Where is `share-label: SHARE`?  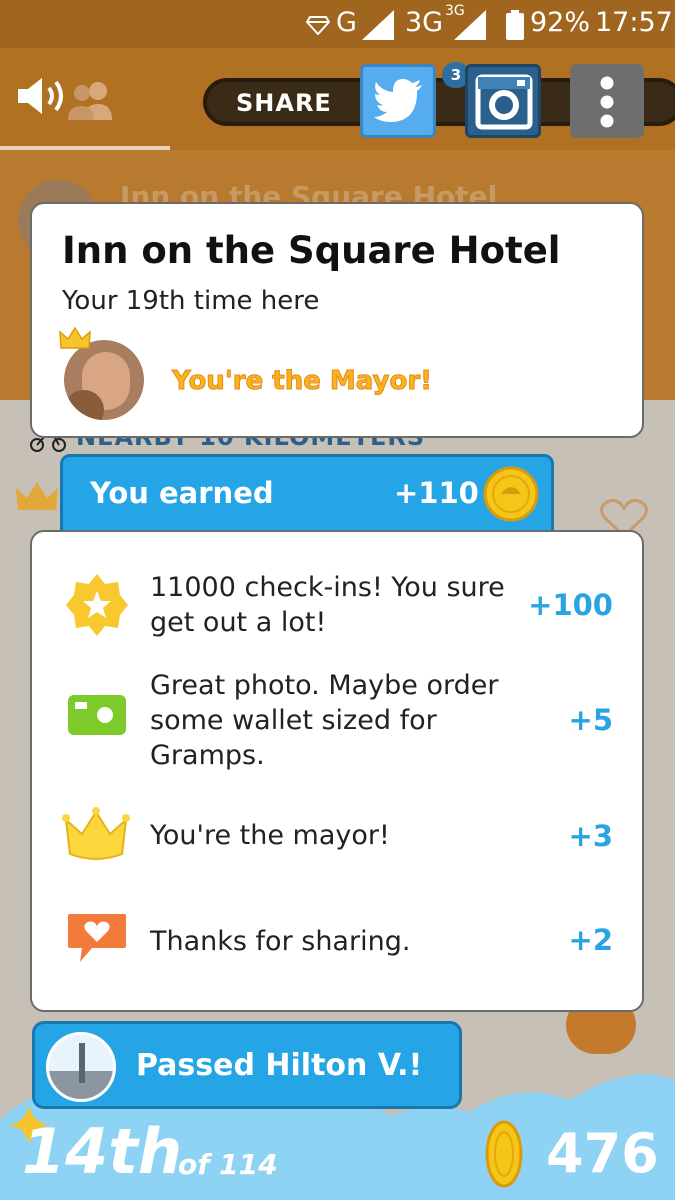
share-label: SHARE is located at coordinates (284, 103).